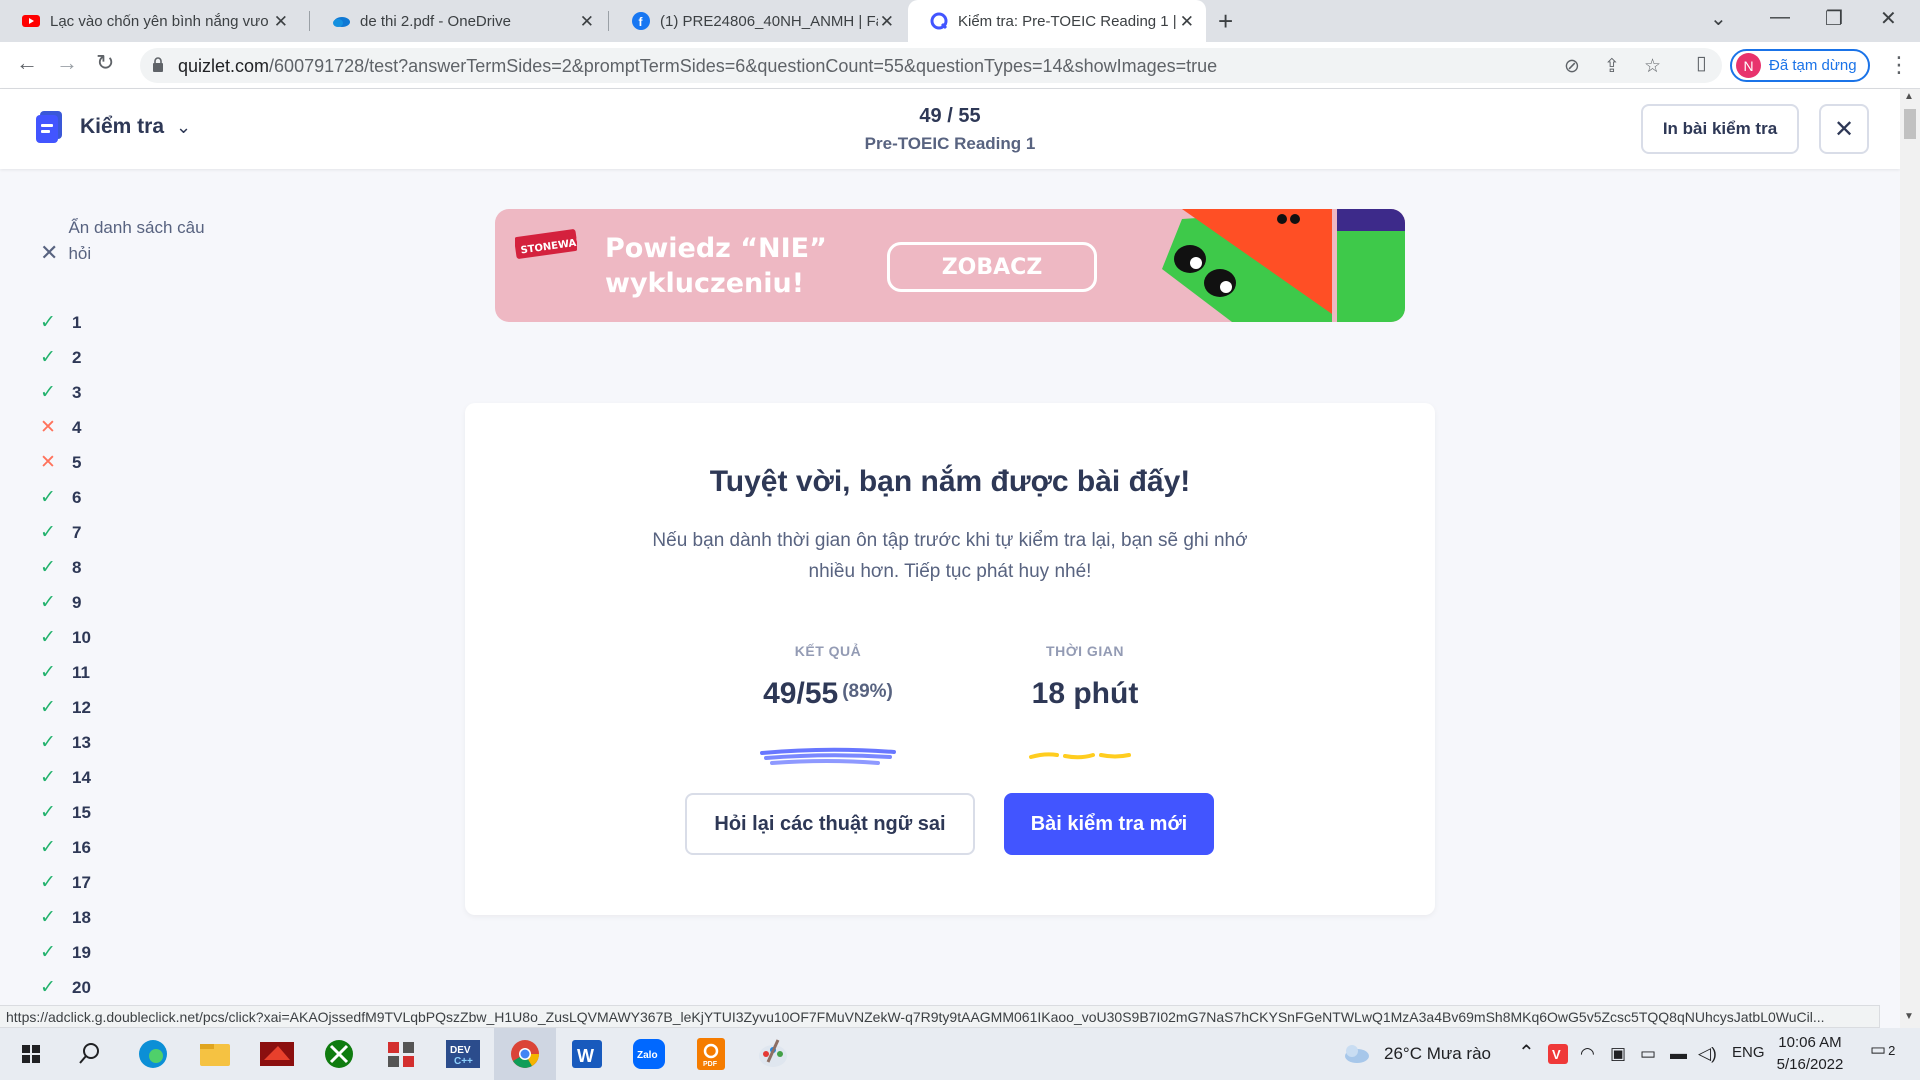 Image resolution: width=1920 pixels, height=1080 pixels. I want to click on question-item: ✓ 7, so click(65, 532).